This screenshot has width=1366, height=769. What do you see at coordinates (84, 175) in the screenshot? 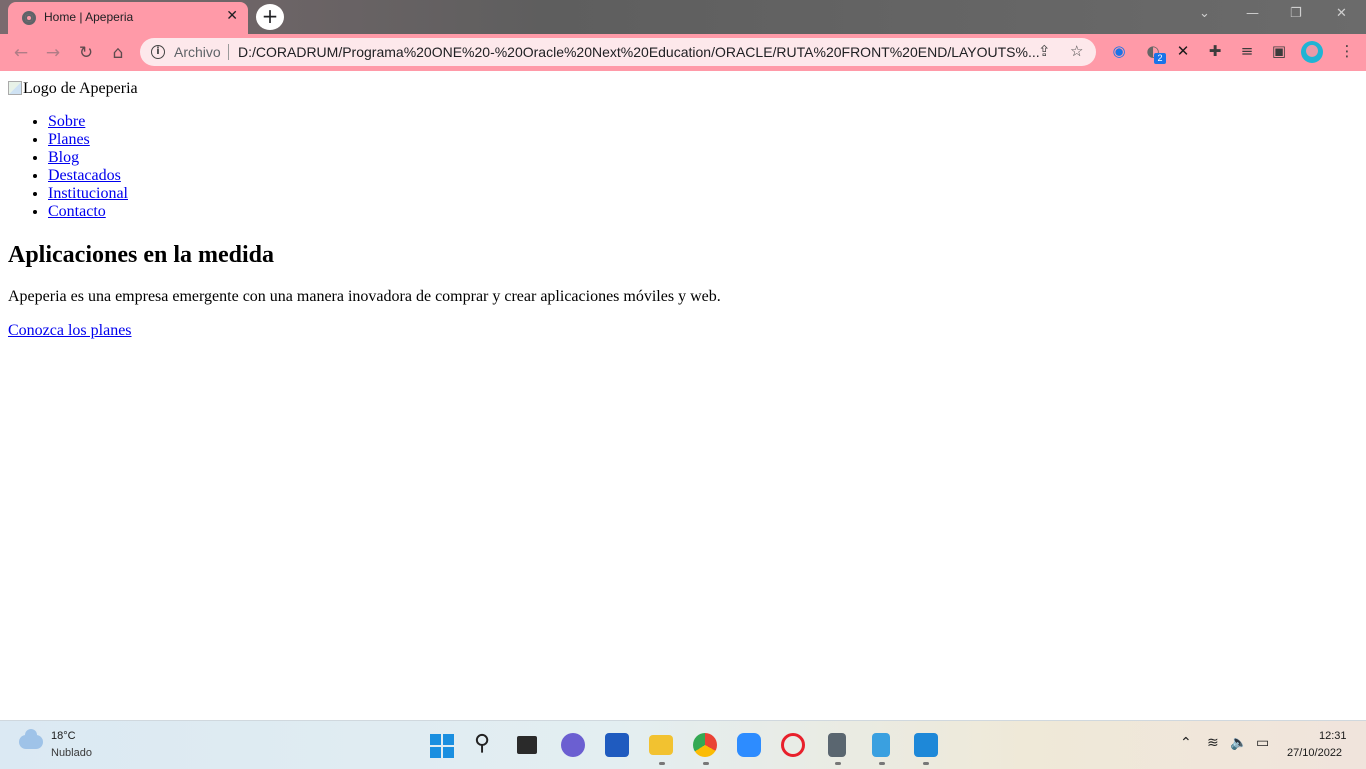
I see `nav-link-destacados: Destacados` at bounding box center [84, 175].